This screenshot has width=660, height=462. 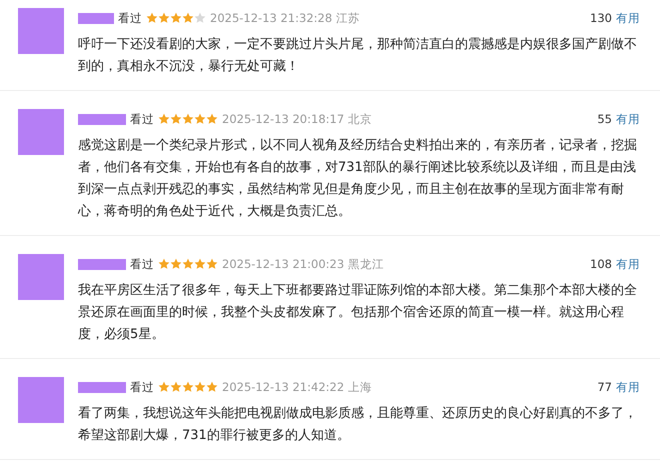 I want to click on vote-count: 108, so click(x=601, y=264).